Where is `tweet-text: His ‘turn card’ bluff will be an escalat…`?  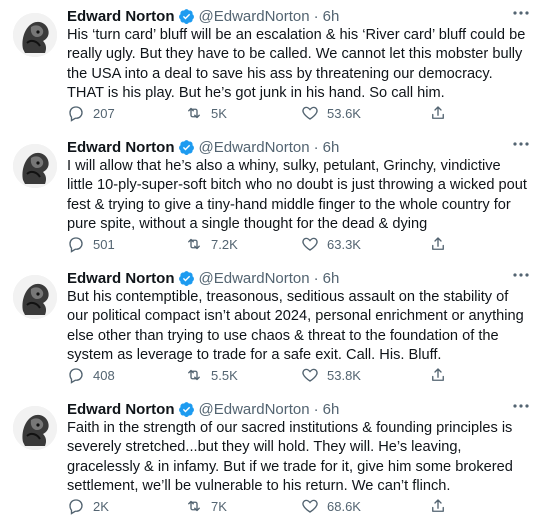
tweet-text: His ‘turn card’ bluff will be an escalat… is located at coordinates (298, 64).